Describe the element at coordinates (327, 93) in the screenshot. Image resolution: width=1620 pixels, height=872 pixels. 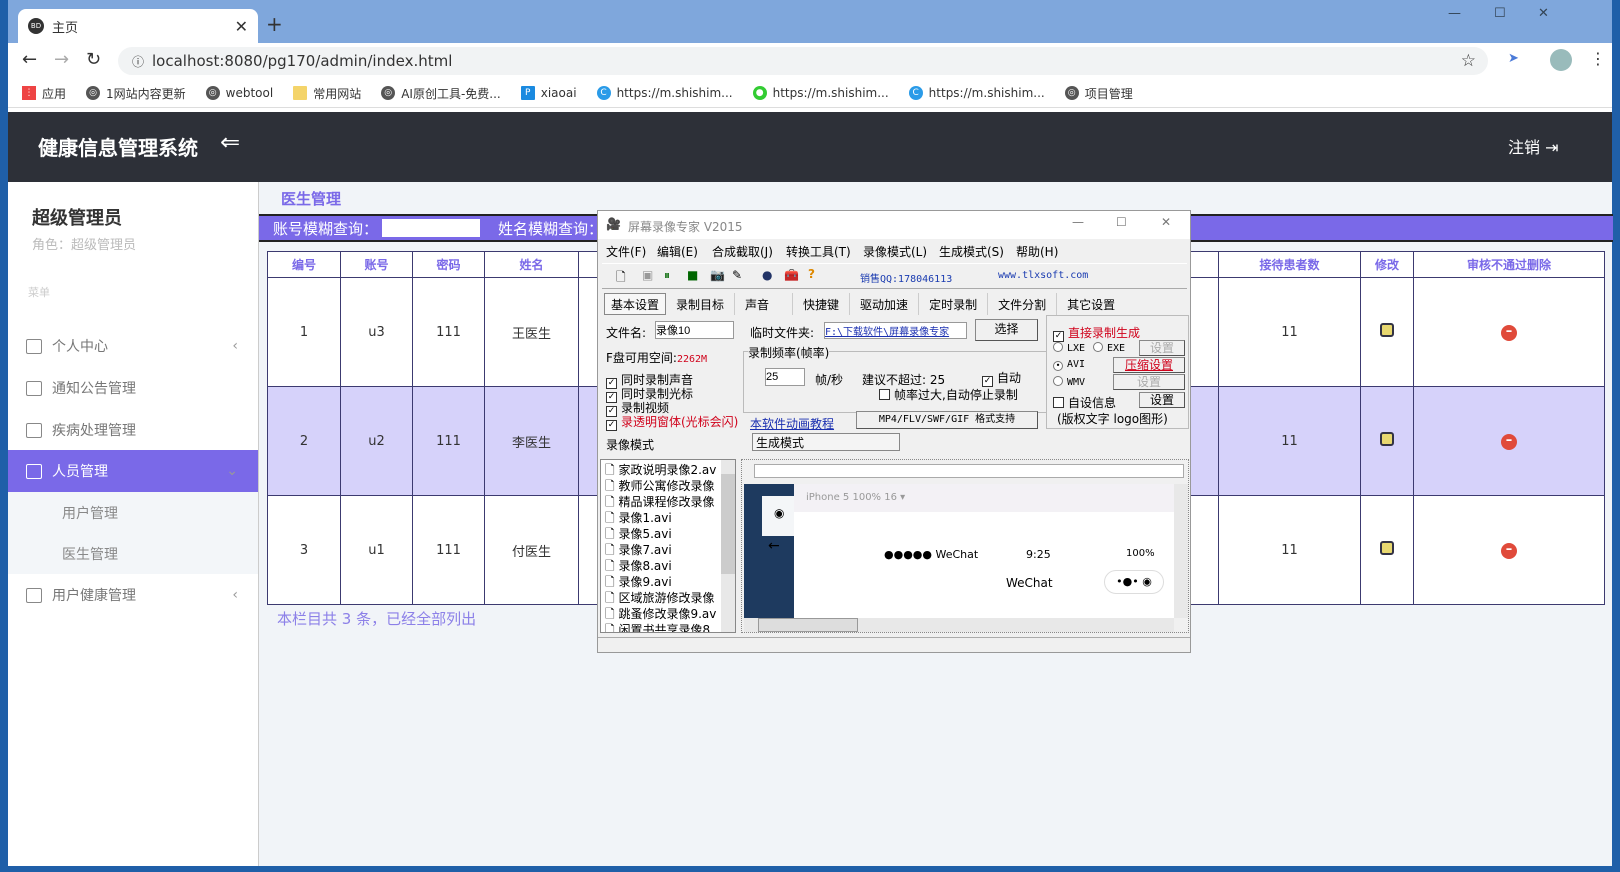
I see `bookmark-folder: 常用网站` at that location.